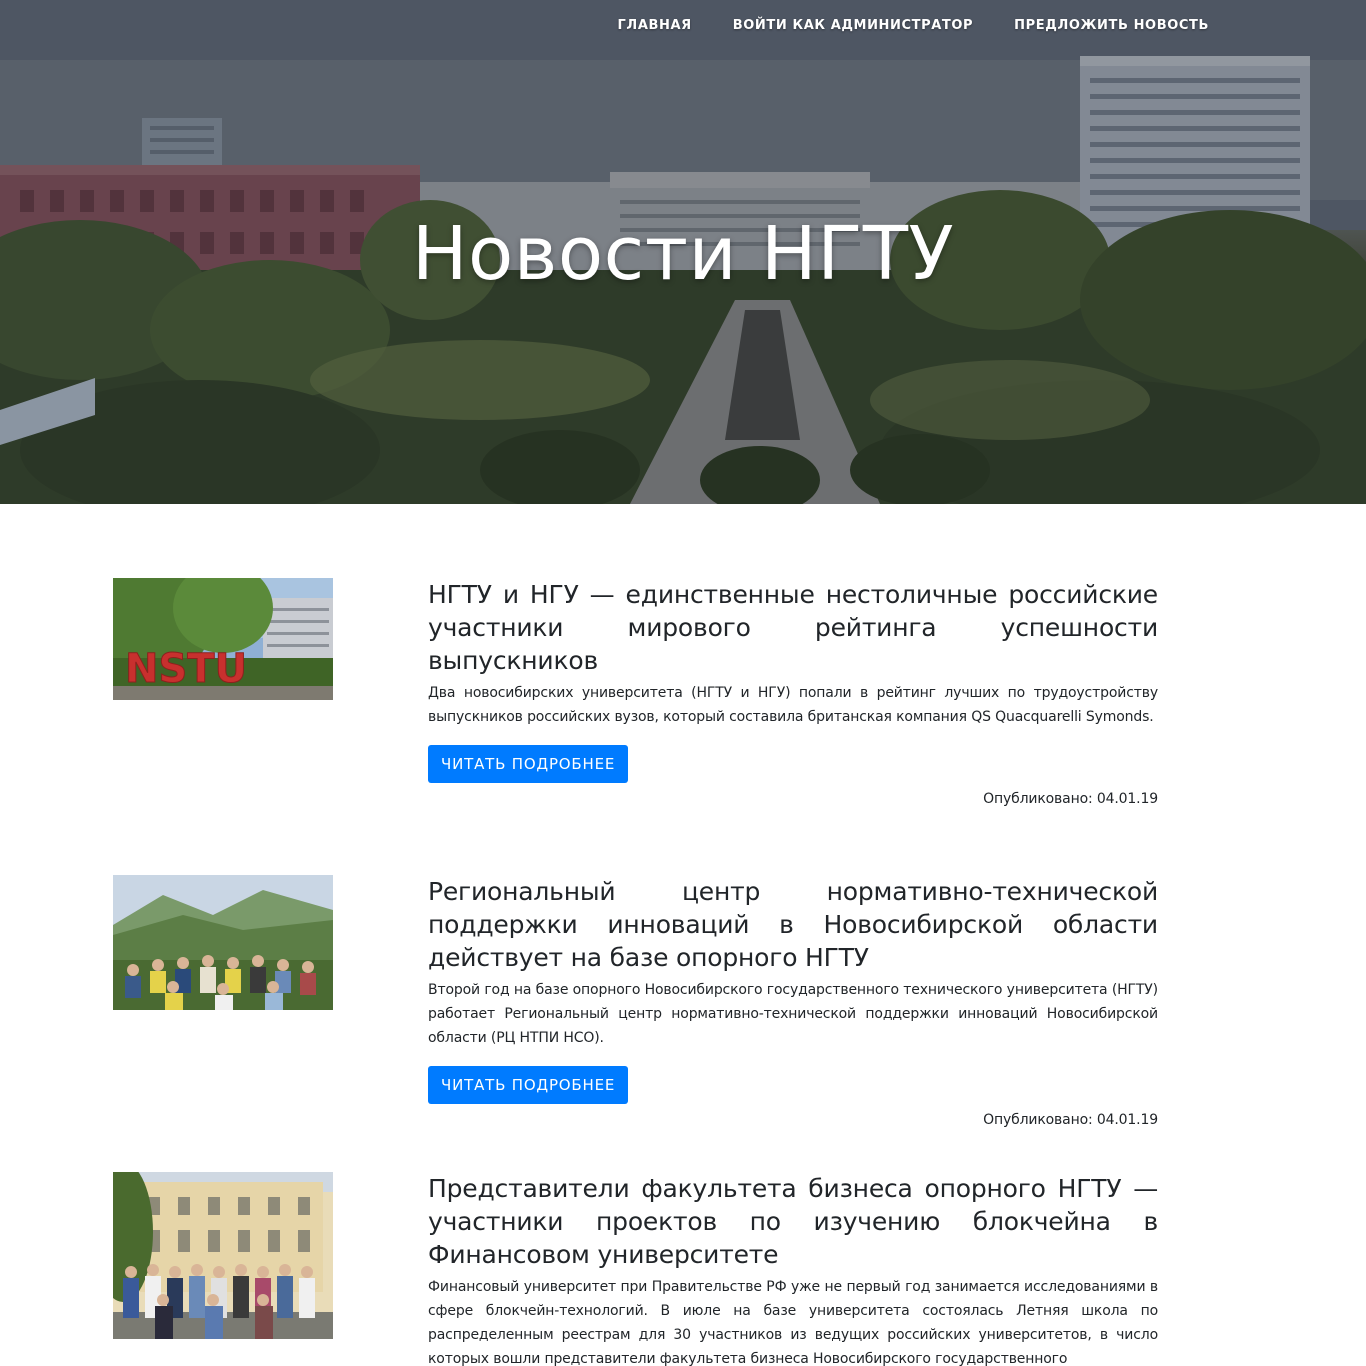 This screenshot has height=1366, width=1366. I want to click on nstu-sign-photo: NSTU, so click(223, 639).